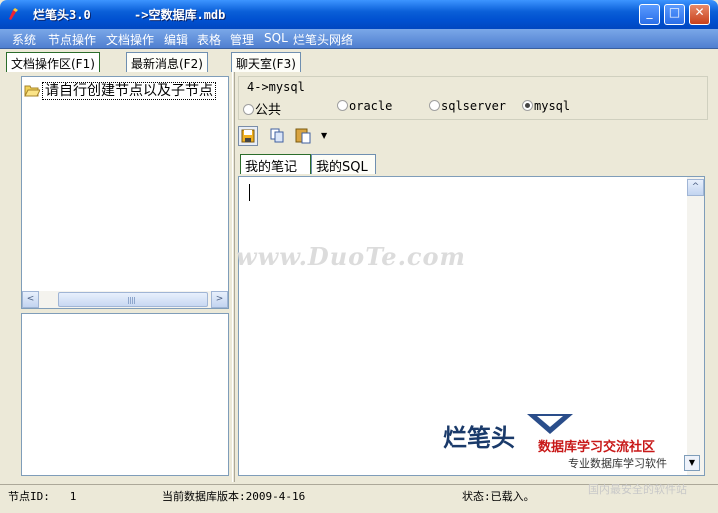 The width and height of the screenshot is (718, 513). Describe the element at coordinates (351, 256) in the screenshot. I see `site-watermark: www.DuoTe.com` at that location.